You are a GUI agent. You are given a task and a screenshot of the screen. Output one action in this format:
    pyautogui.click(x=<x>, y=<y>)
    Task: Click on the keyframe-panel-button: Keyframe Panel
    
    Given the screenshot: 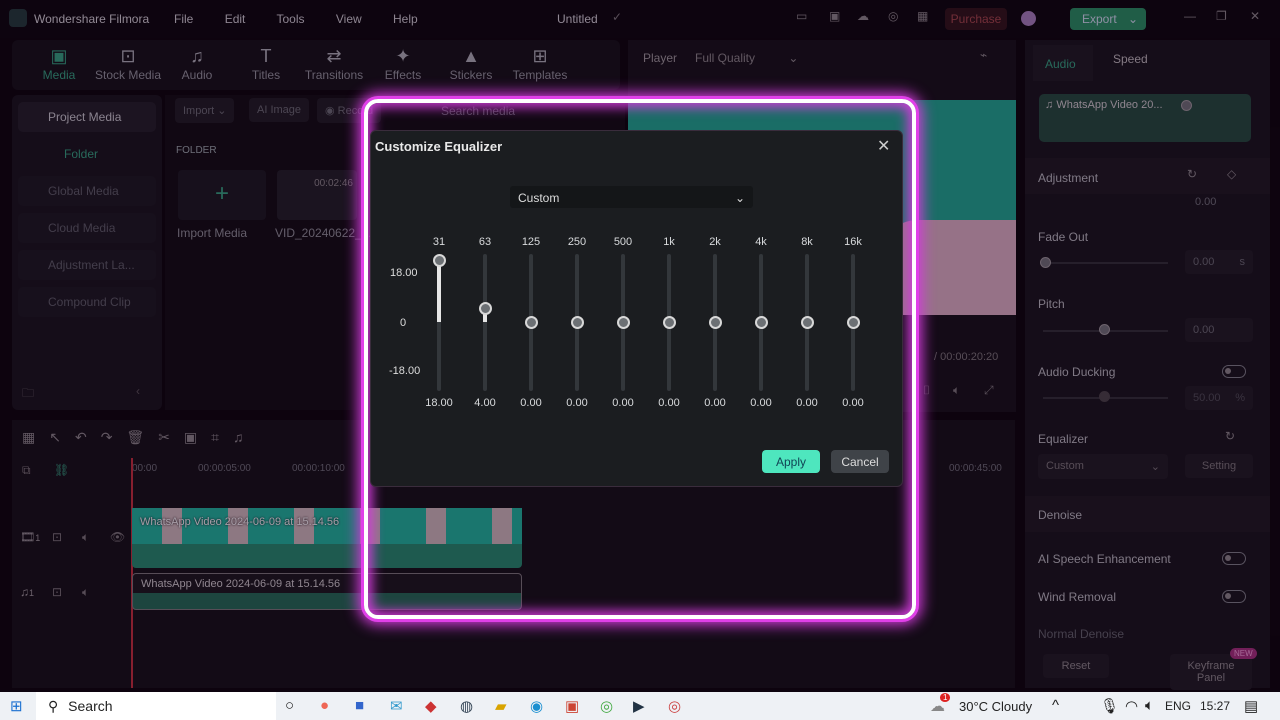 What is the action you would take?
    pyautogui.click(x=1211, y=672)
    